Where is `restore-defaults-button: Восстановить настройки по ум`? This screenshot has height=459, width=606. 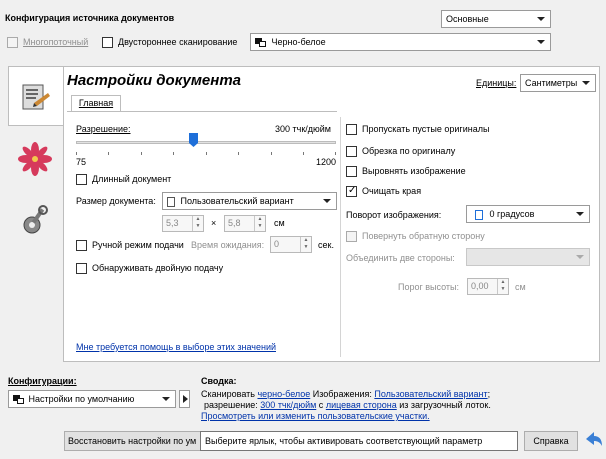 restore-defaults-button: Восстановить настройки по ум is located at coordinates (135, 441).